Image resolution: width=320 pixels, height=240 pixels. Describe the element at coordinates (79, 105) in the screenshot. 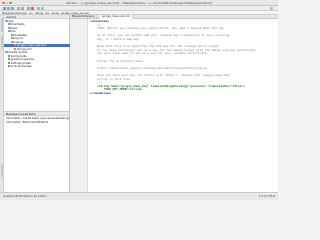

I see `line-number-gutter` at that location.